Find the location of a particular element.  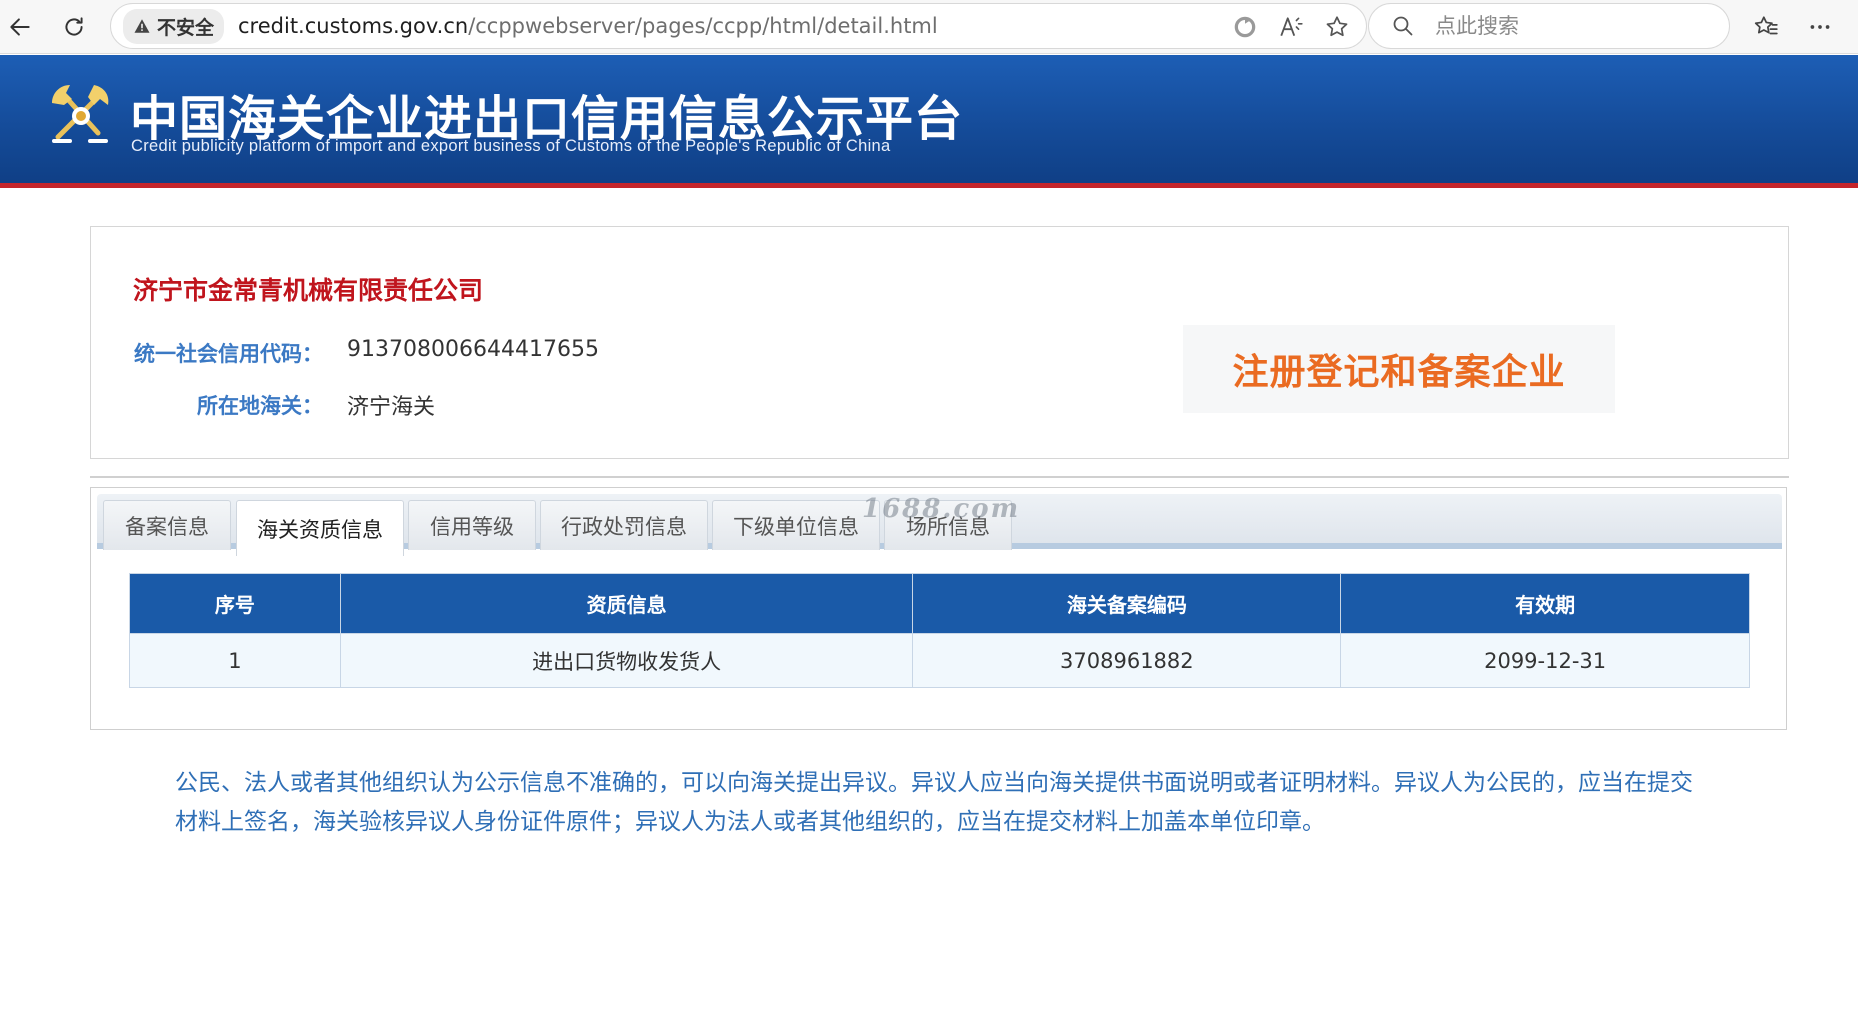

back-arrow-icon is located at coordinates (20, 27).